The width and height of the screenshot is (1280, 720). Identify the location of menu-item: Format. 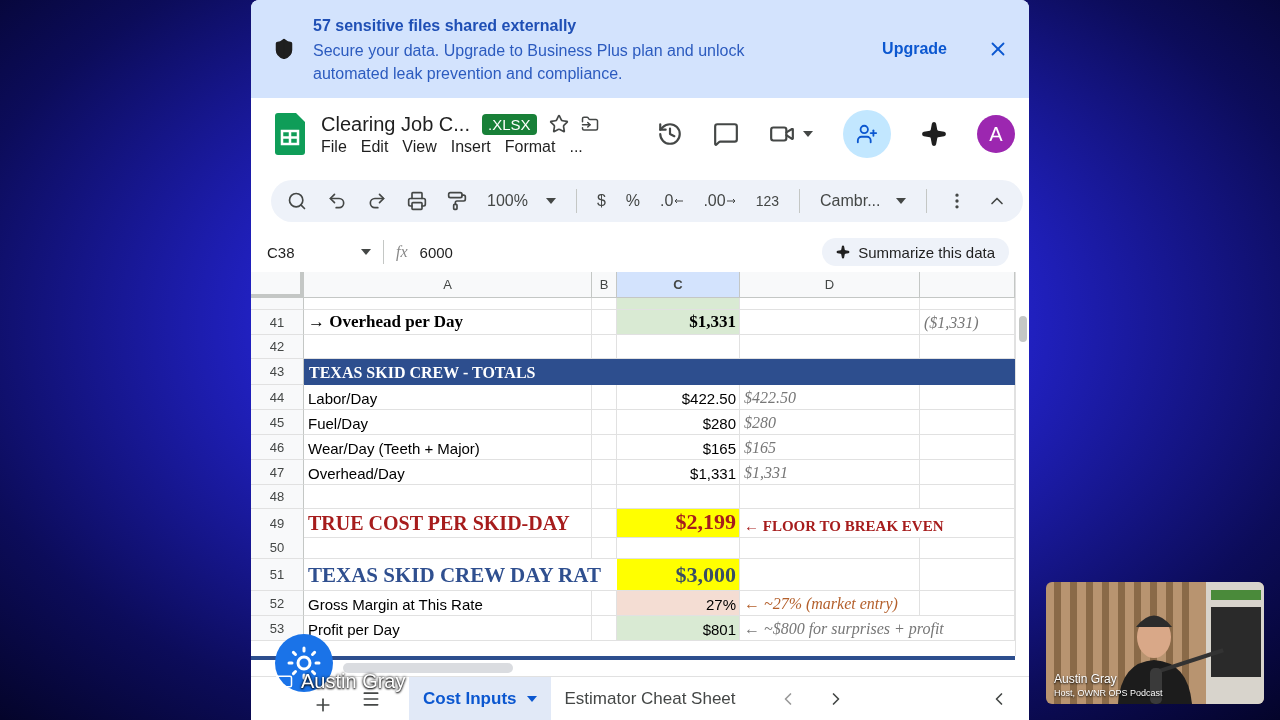
(530, 146).